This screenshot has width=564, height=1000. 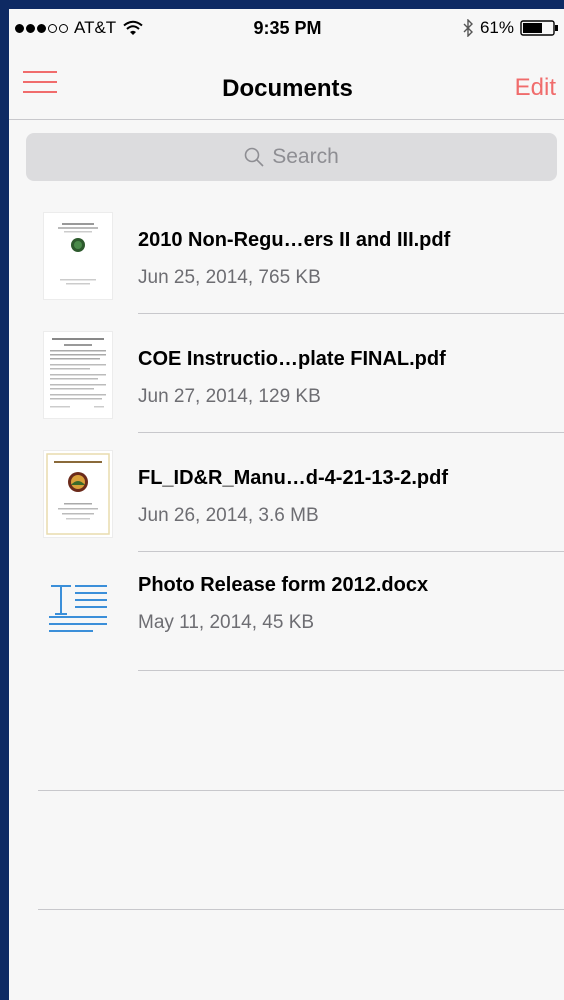 What do you see at coordinates (286, 29) in the screenshot?
I see `status-bar: AT&T 9:35 PM 61%` at bounding box center [286, 29].